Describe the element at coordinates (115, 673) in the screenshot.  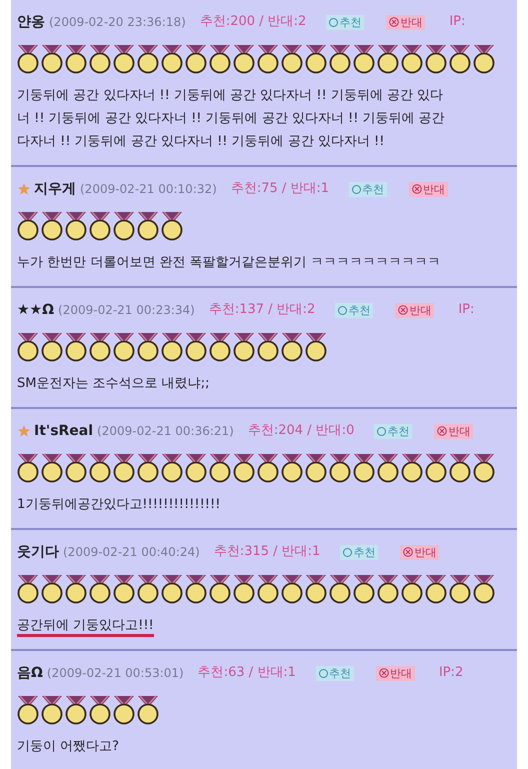
I see `comment-date: (2009-02-21 00:53:01)` at that location.